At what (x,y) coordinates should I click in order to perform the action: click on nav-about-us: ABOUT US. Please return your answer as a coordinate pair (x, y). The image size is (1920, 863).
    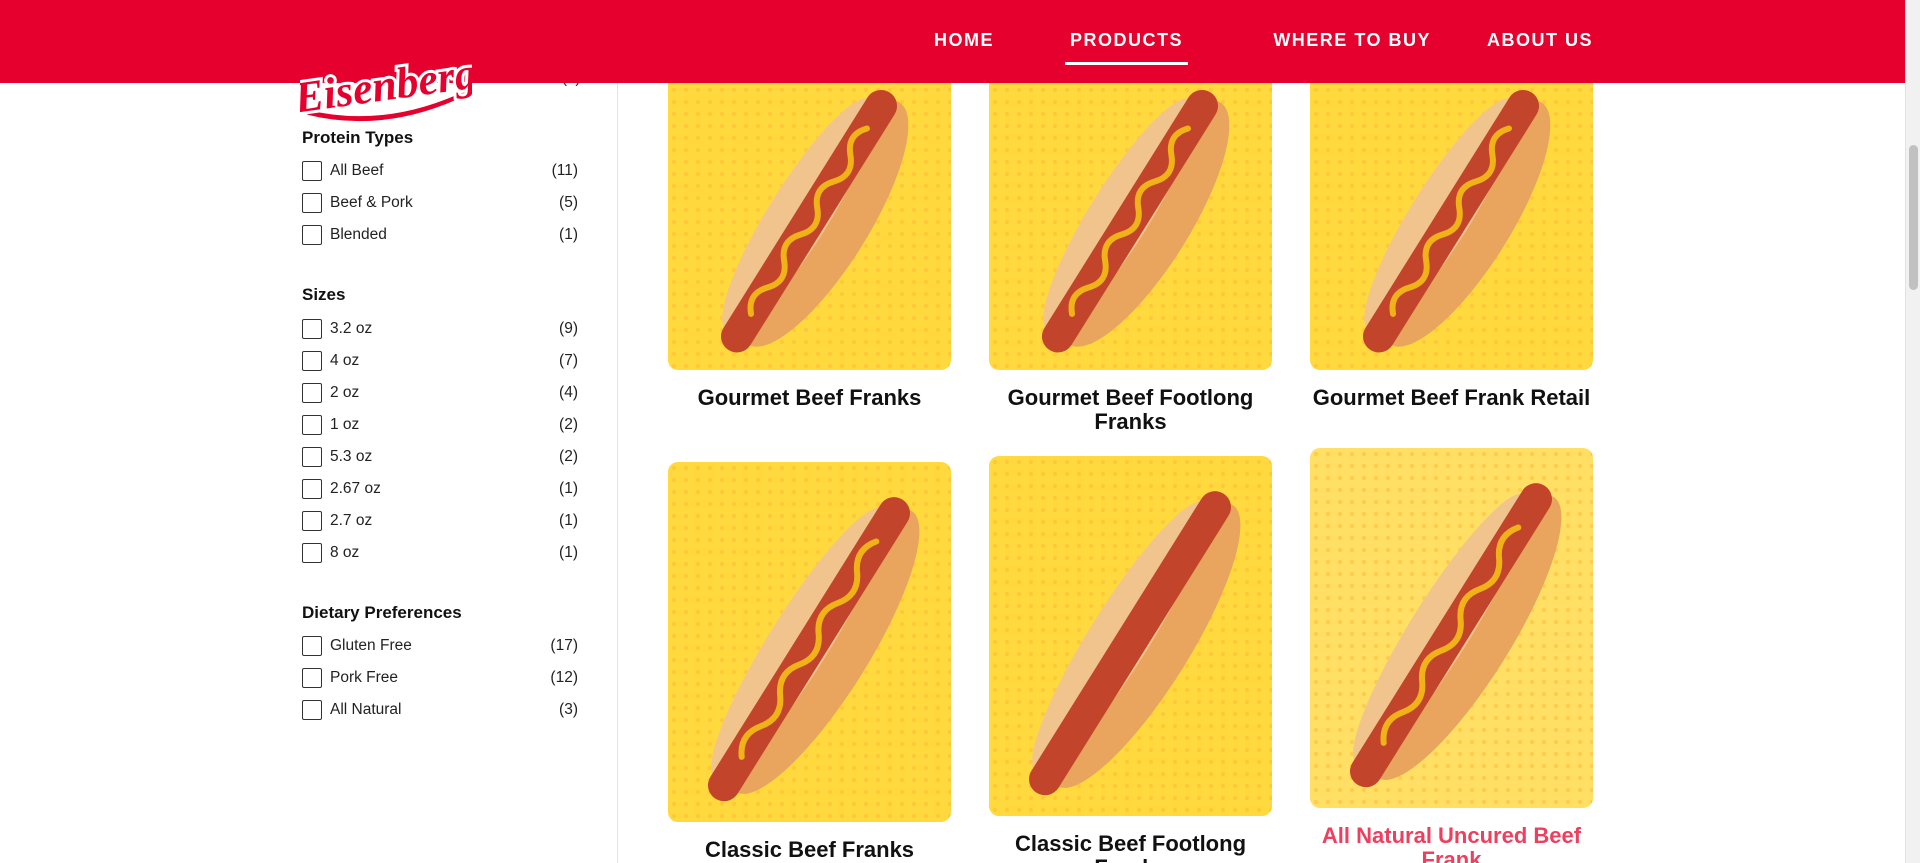
    Looking at the image, I should click on (1540, 40).